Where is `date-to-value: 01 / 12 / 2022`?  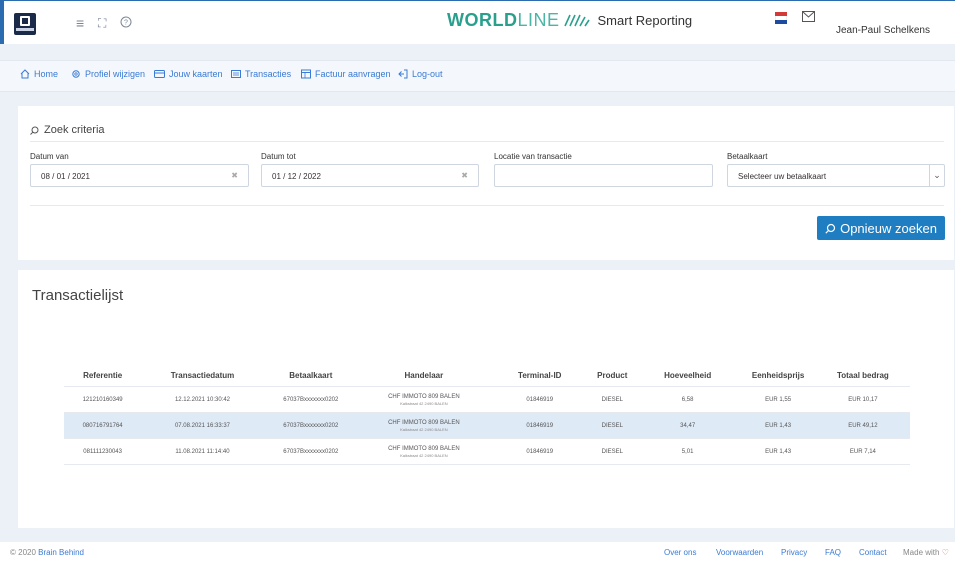 date-to-value: 01 / 12 / 2022 is located at coordinates (296, 176).